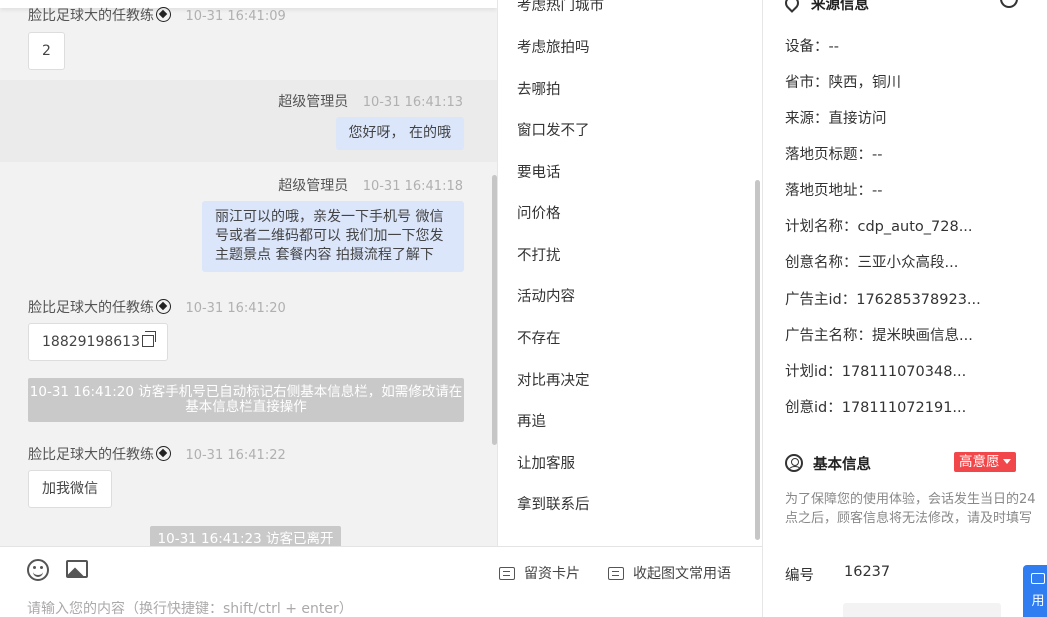 This screenshot has width=1047, height=617. What do you see at coordinates (825, 7) in the screenshot?
I see `source-info-title: 来源信息` at bounding box center [825, 7].